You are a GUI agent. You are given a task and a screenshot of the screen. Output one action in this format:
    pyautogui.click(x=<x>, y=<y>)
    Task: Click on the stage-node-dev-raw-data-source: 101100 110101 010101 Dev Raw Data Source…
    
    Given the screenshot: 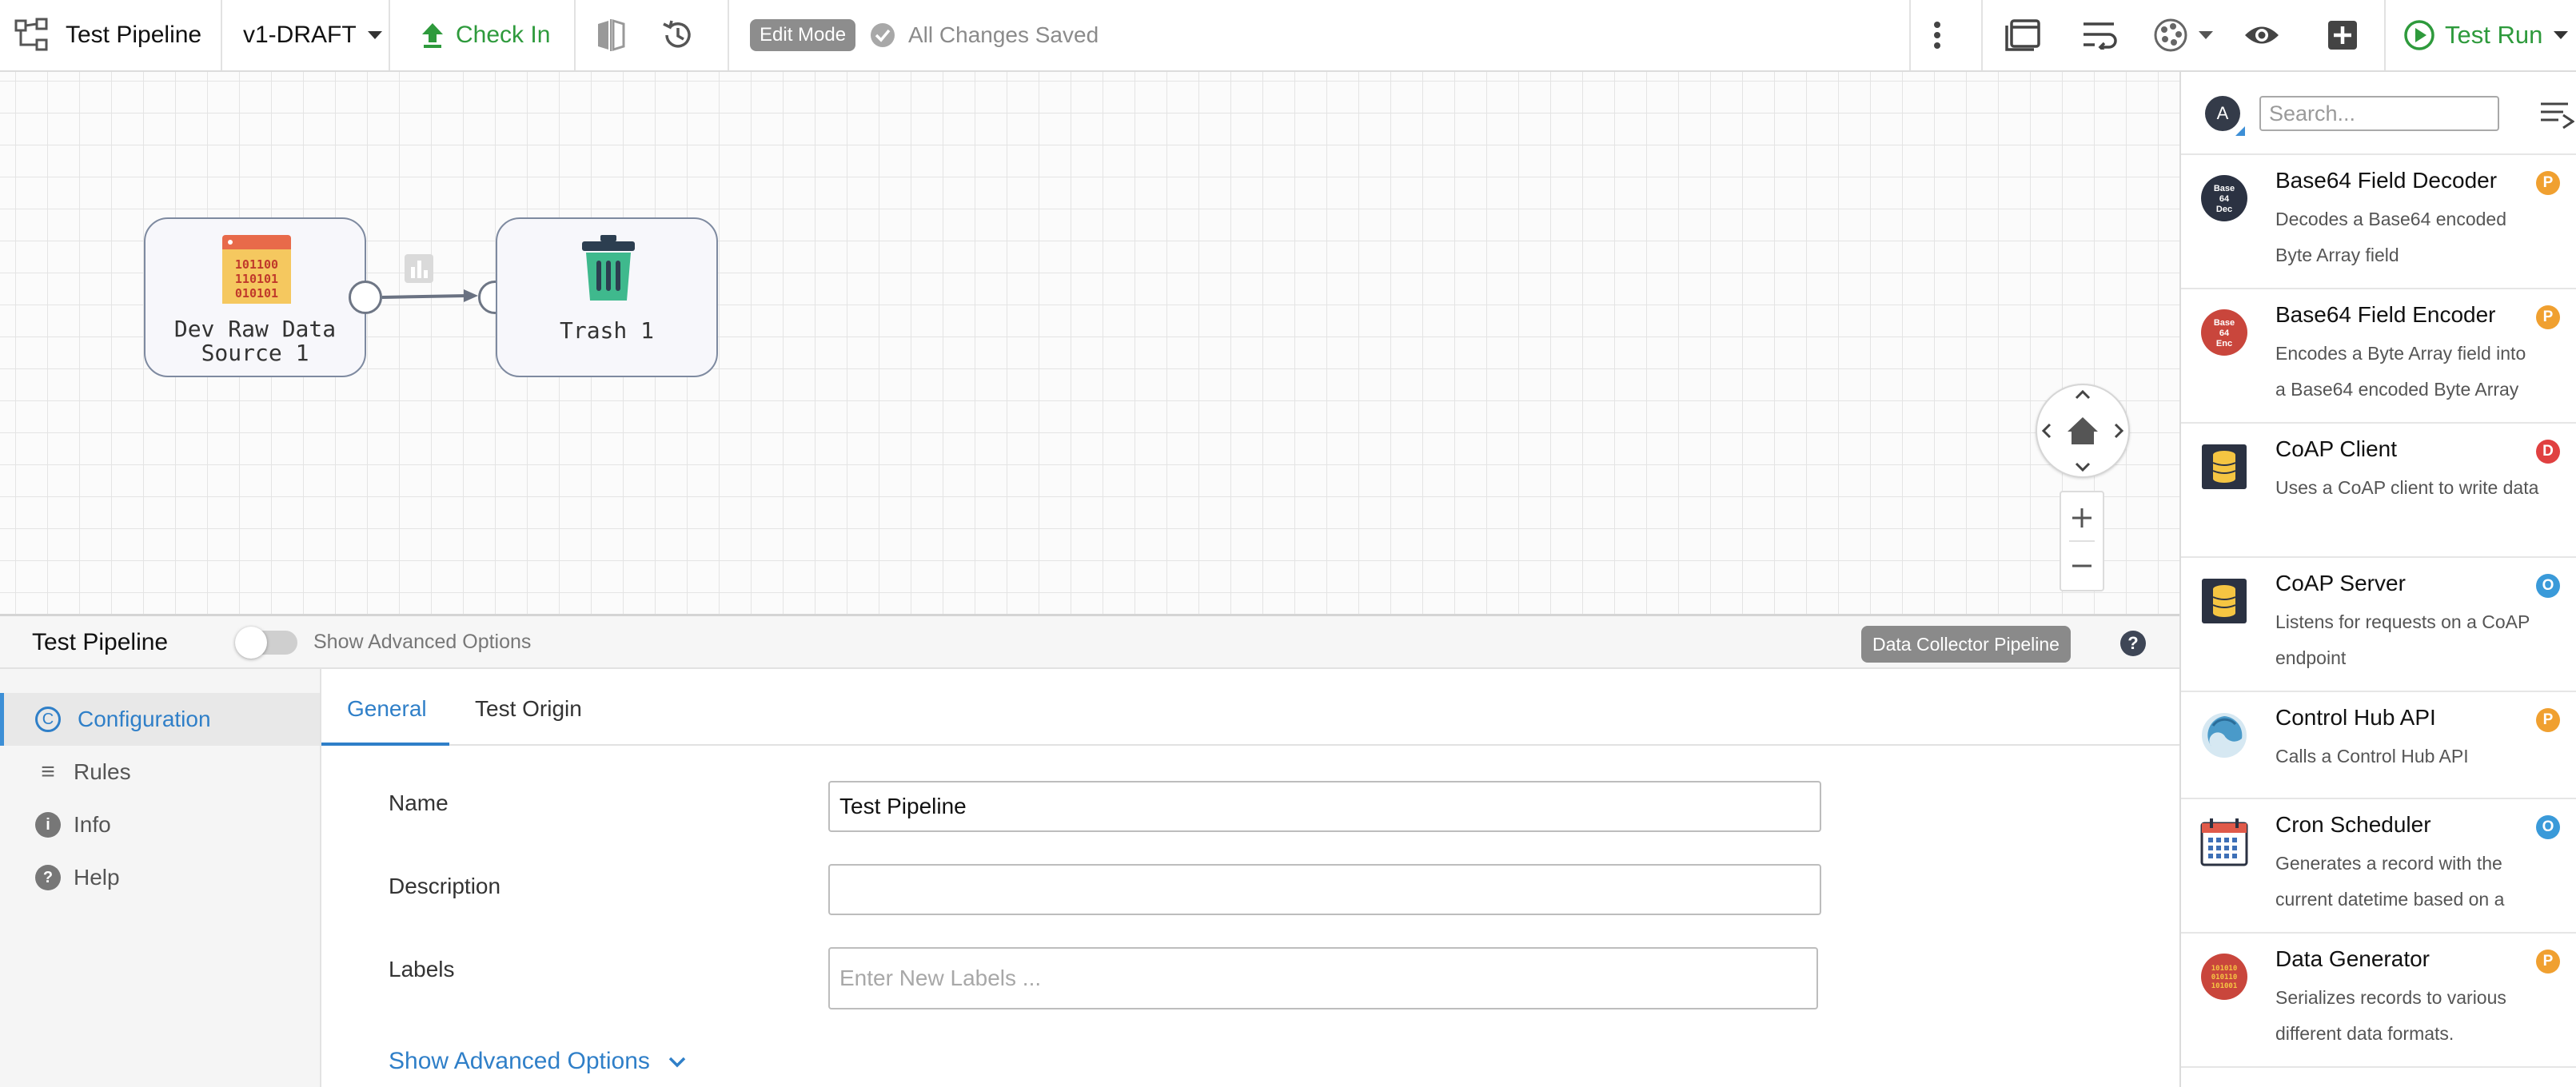 What is the action you would take?
    pyautogui.click(x=255, y=297)
    